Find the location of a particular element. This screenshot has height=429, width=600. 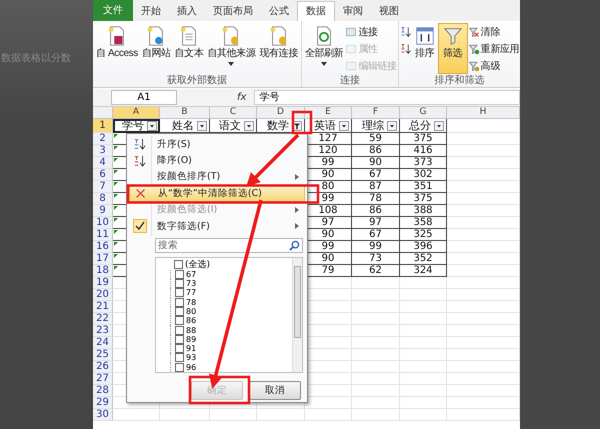

ribbon-tab: 公式 is located at coordinates (279, 11).